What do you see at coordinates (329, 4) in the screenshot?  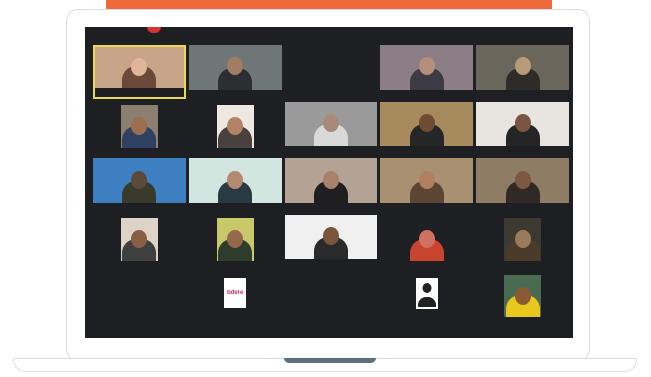 I see `top-banner` at bounding box center [329, 4].